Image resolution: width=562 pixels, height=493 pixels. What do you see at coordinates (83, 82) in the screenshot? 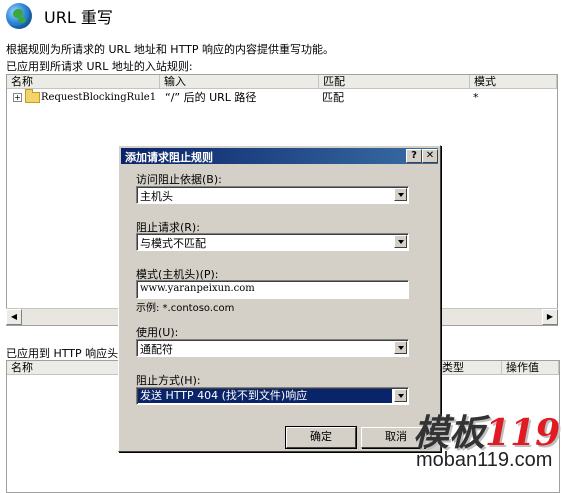
I see `column-header-name: 名称` at bounding box center [83, 82].